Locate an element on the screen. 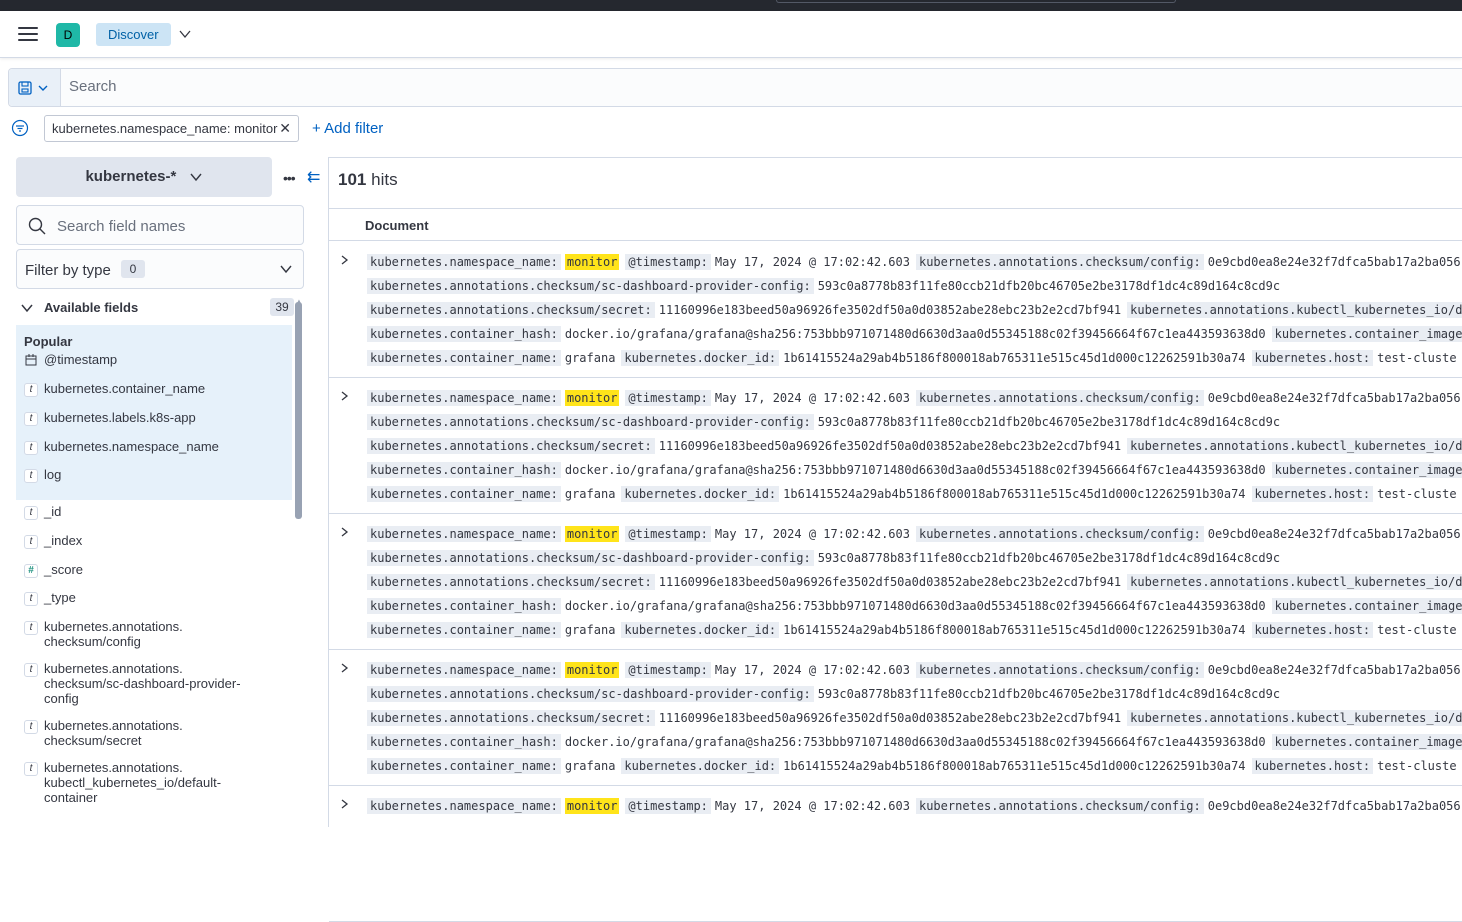 This screenshot has width=1462, height=922. sidebar-scrollbar is located at coordinates (298, 410).